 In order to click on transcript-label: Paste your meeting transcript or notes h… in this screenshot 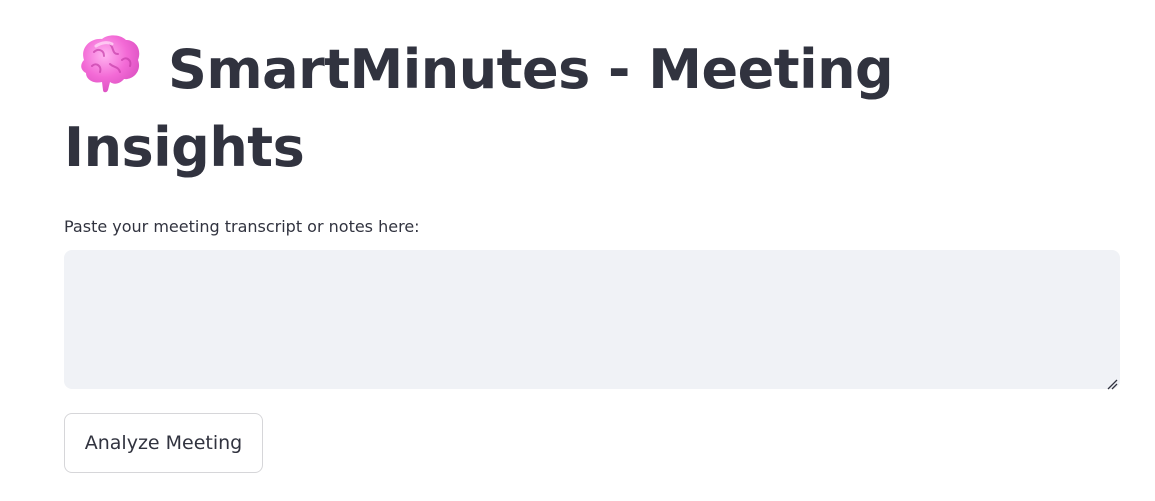, I will do `click(242, 226)`.